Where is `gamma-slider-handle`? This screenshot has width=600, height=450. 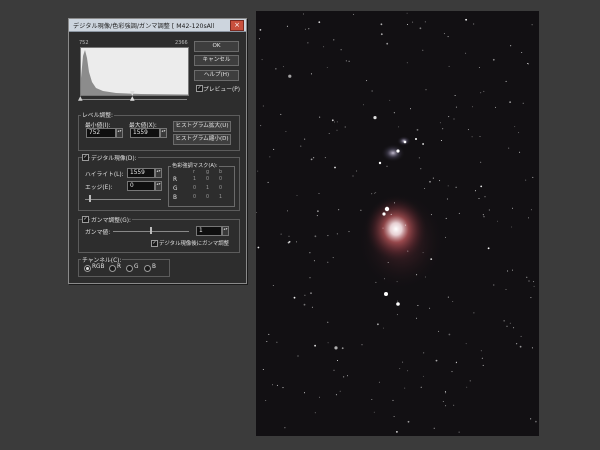
gamma-slider-handle is located at coordinates (151, 230).